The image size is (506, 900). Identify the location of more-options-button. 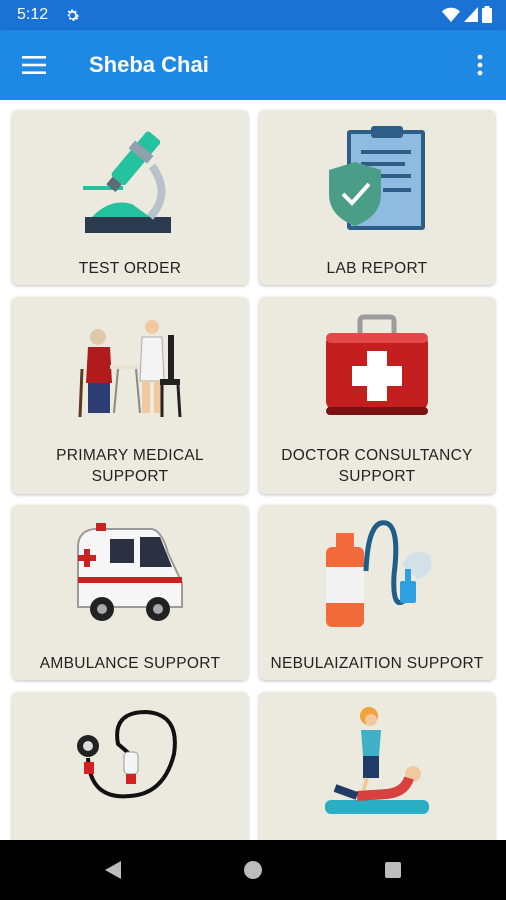
(480, 65).